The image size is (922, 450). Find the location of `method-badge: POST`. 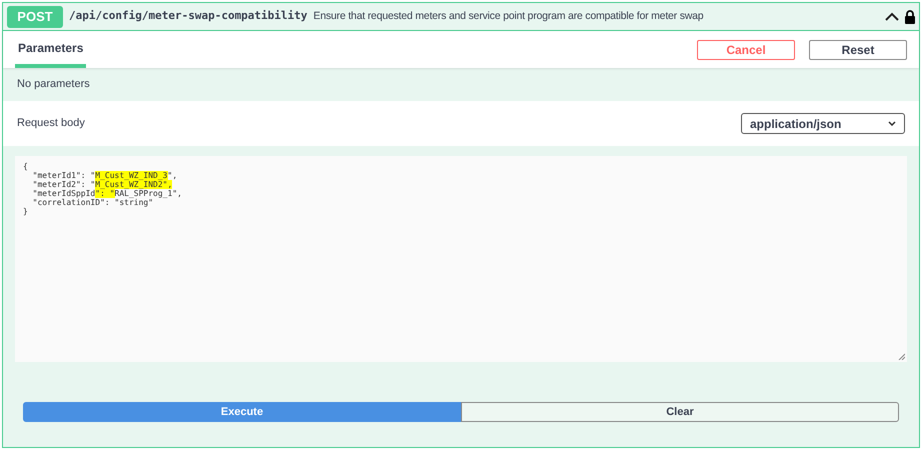

method-badge: POST is located at coordinates (35, 17).